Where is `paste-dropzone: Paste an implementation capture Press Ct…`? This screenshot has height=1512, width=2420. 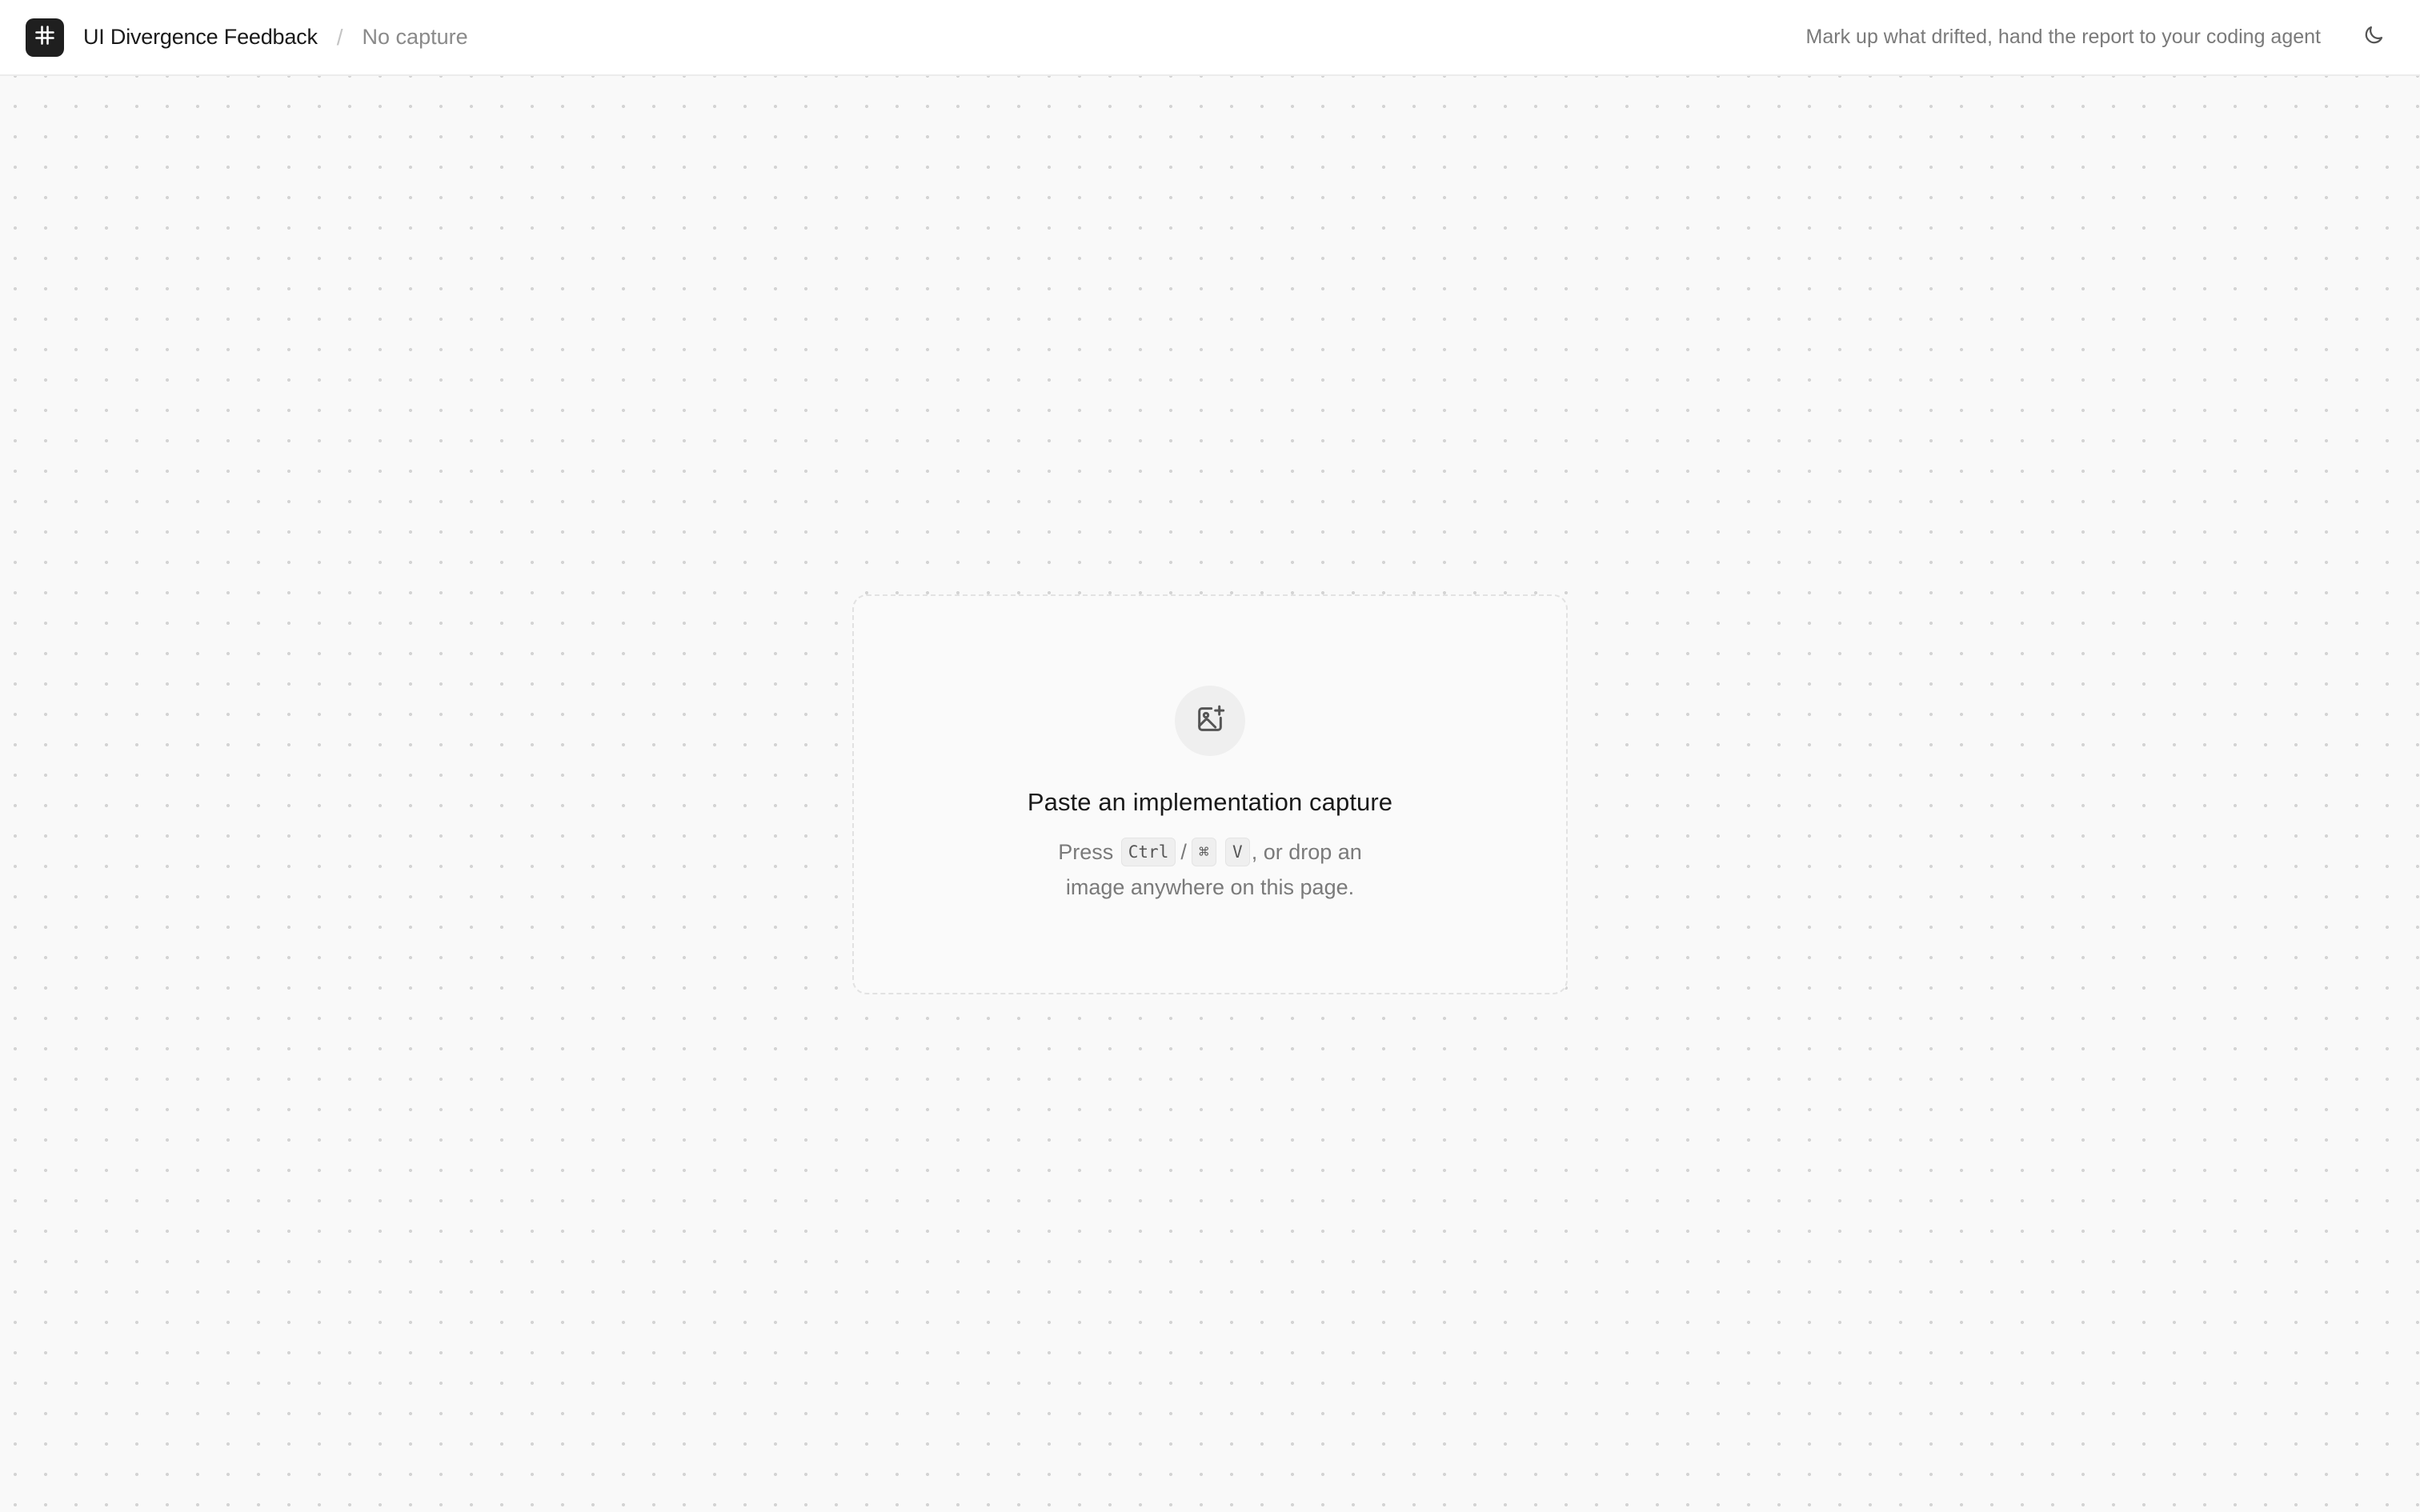
paste-dropzone: Paste an implementation capture Press Ct… is located at coordinates (1210, 794).